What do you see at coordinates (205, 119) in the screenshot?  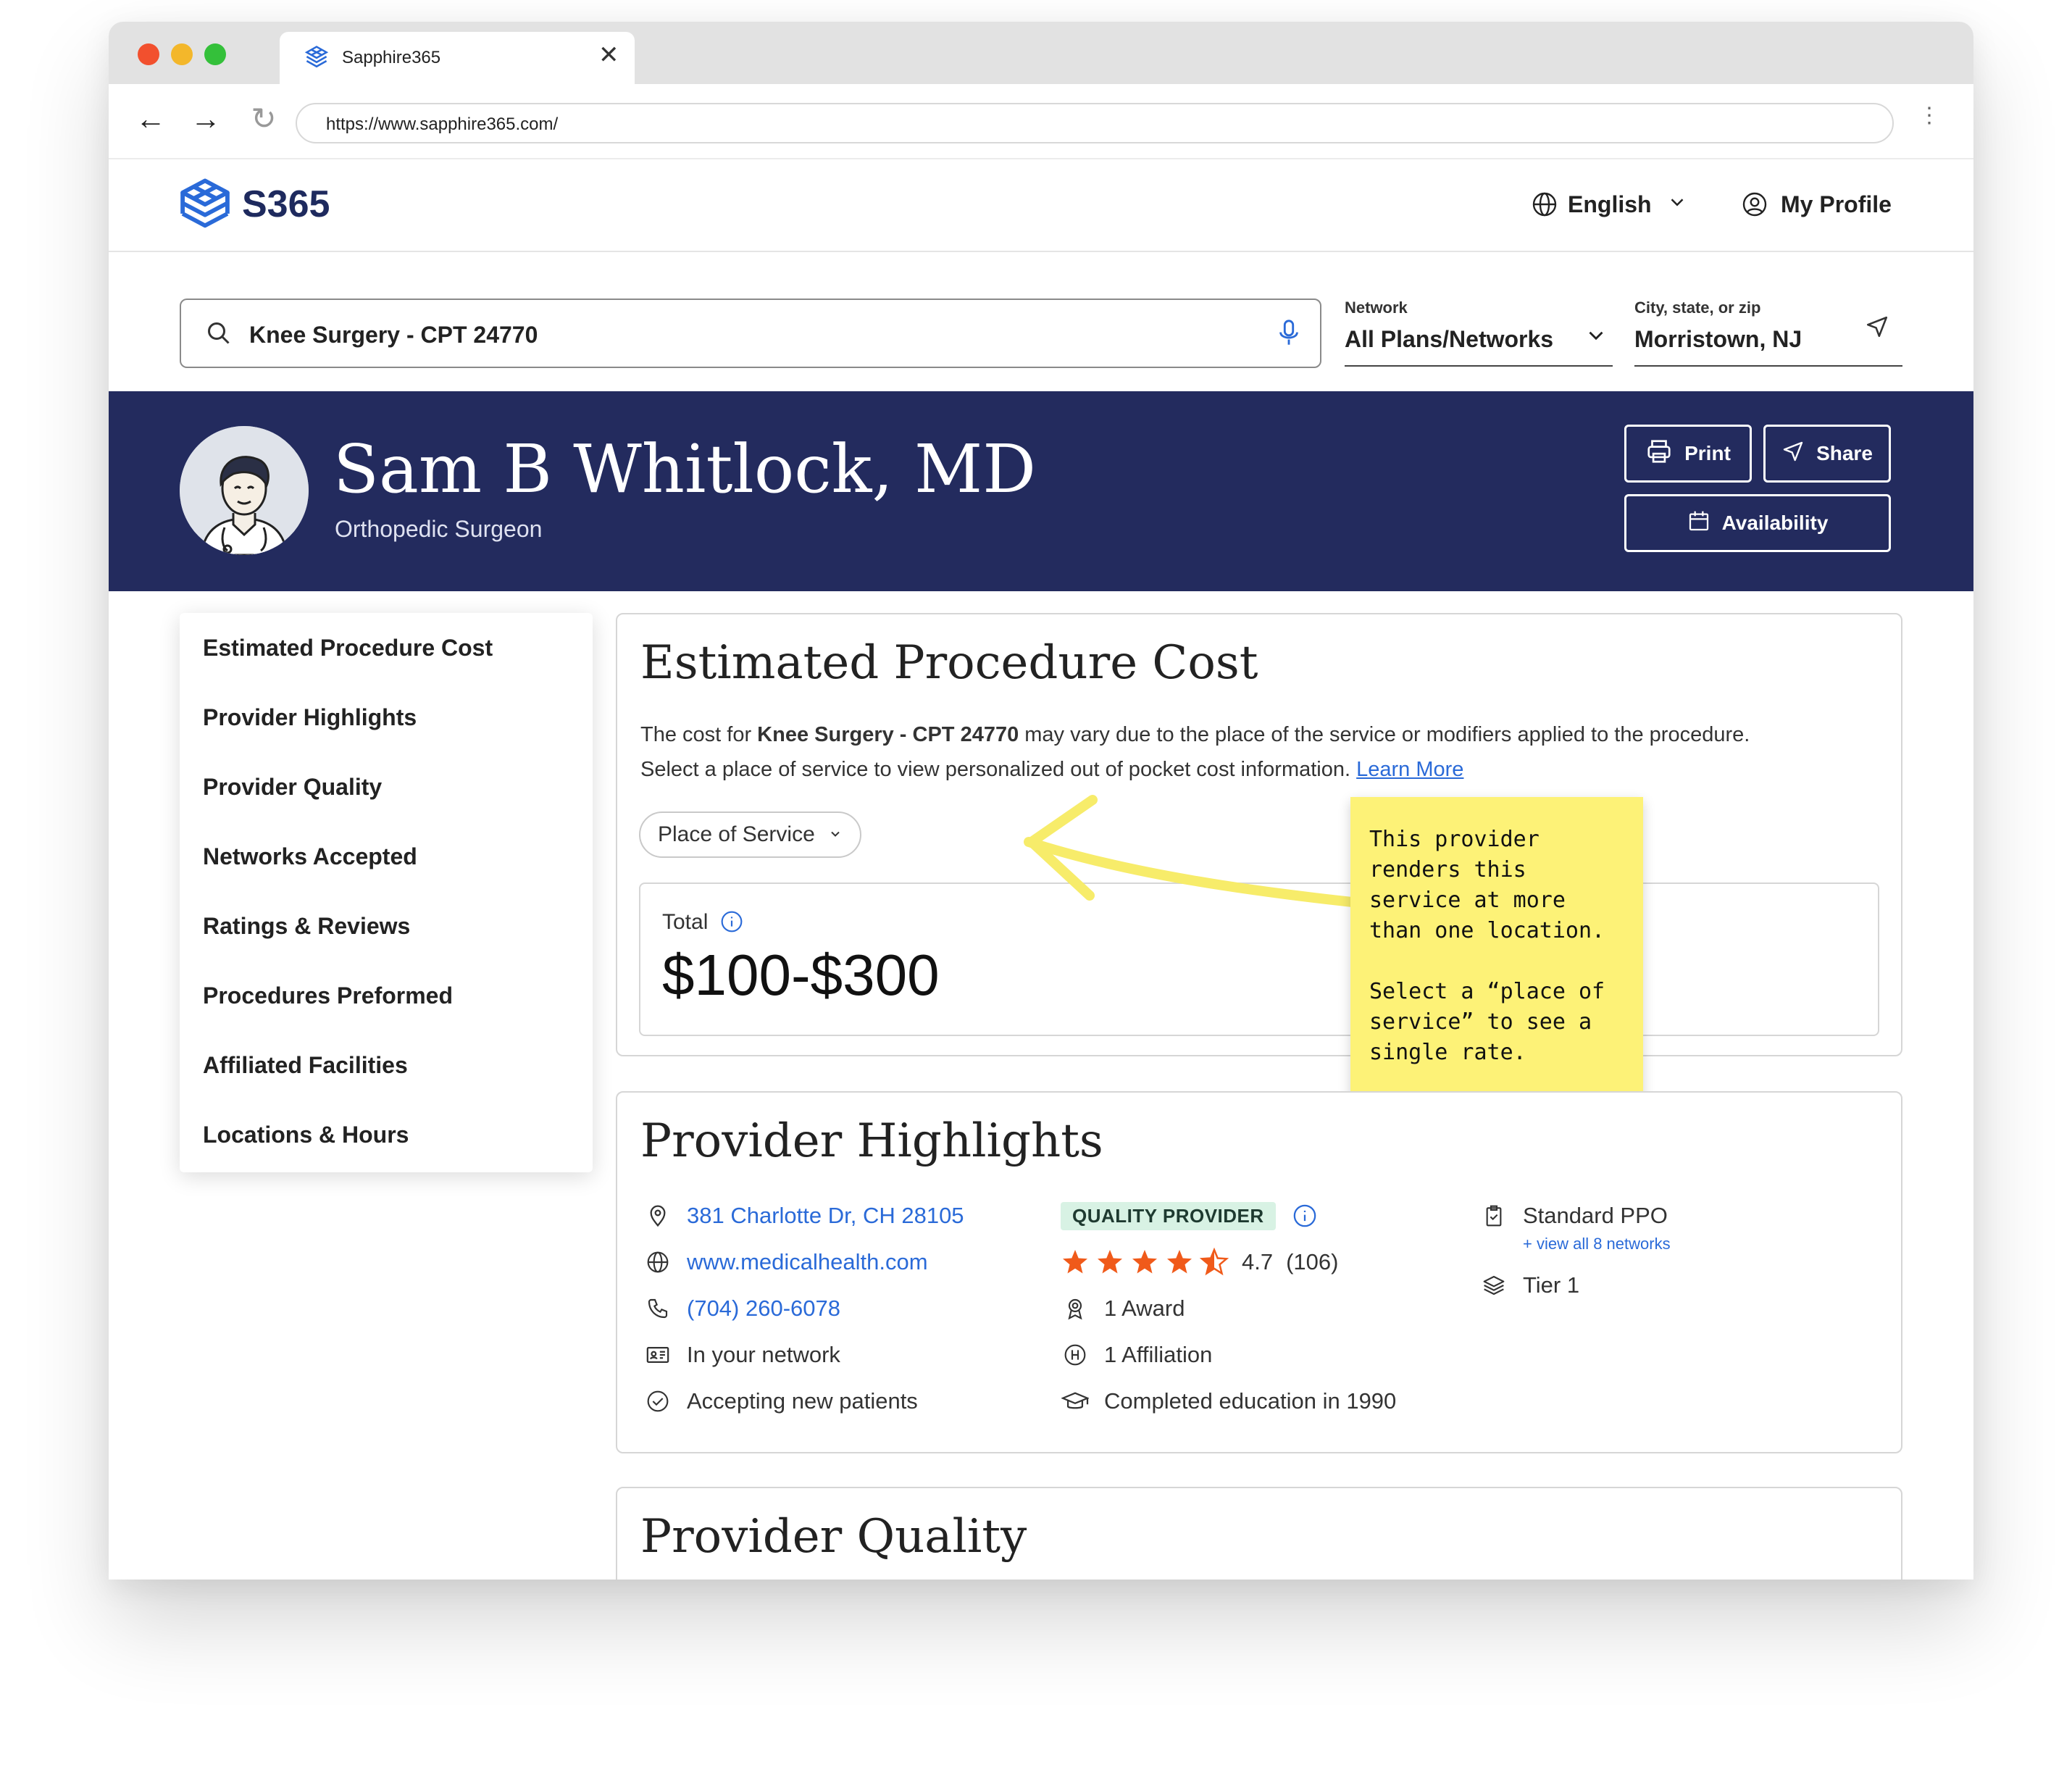 I see `forward-arrow-icon: →` at bounding box center [205, 119].